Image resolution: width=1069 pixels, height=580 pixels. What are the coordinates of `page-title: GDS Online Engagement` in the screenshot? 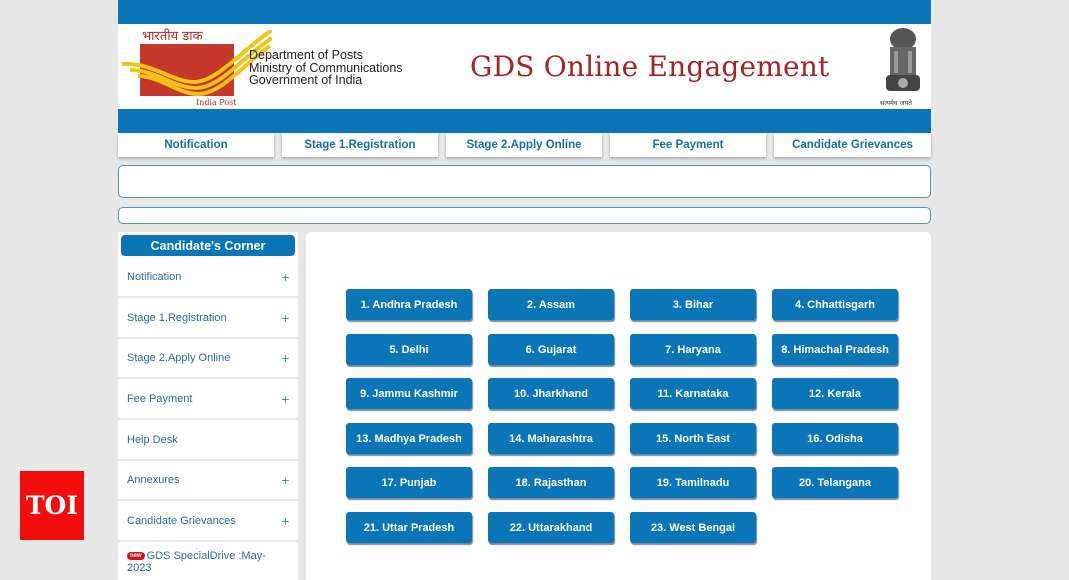 It's located at (650, 66).